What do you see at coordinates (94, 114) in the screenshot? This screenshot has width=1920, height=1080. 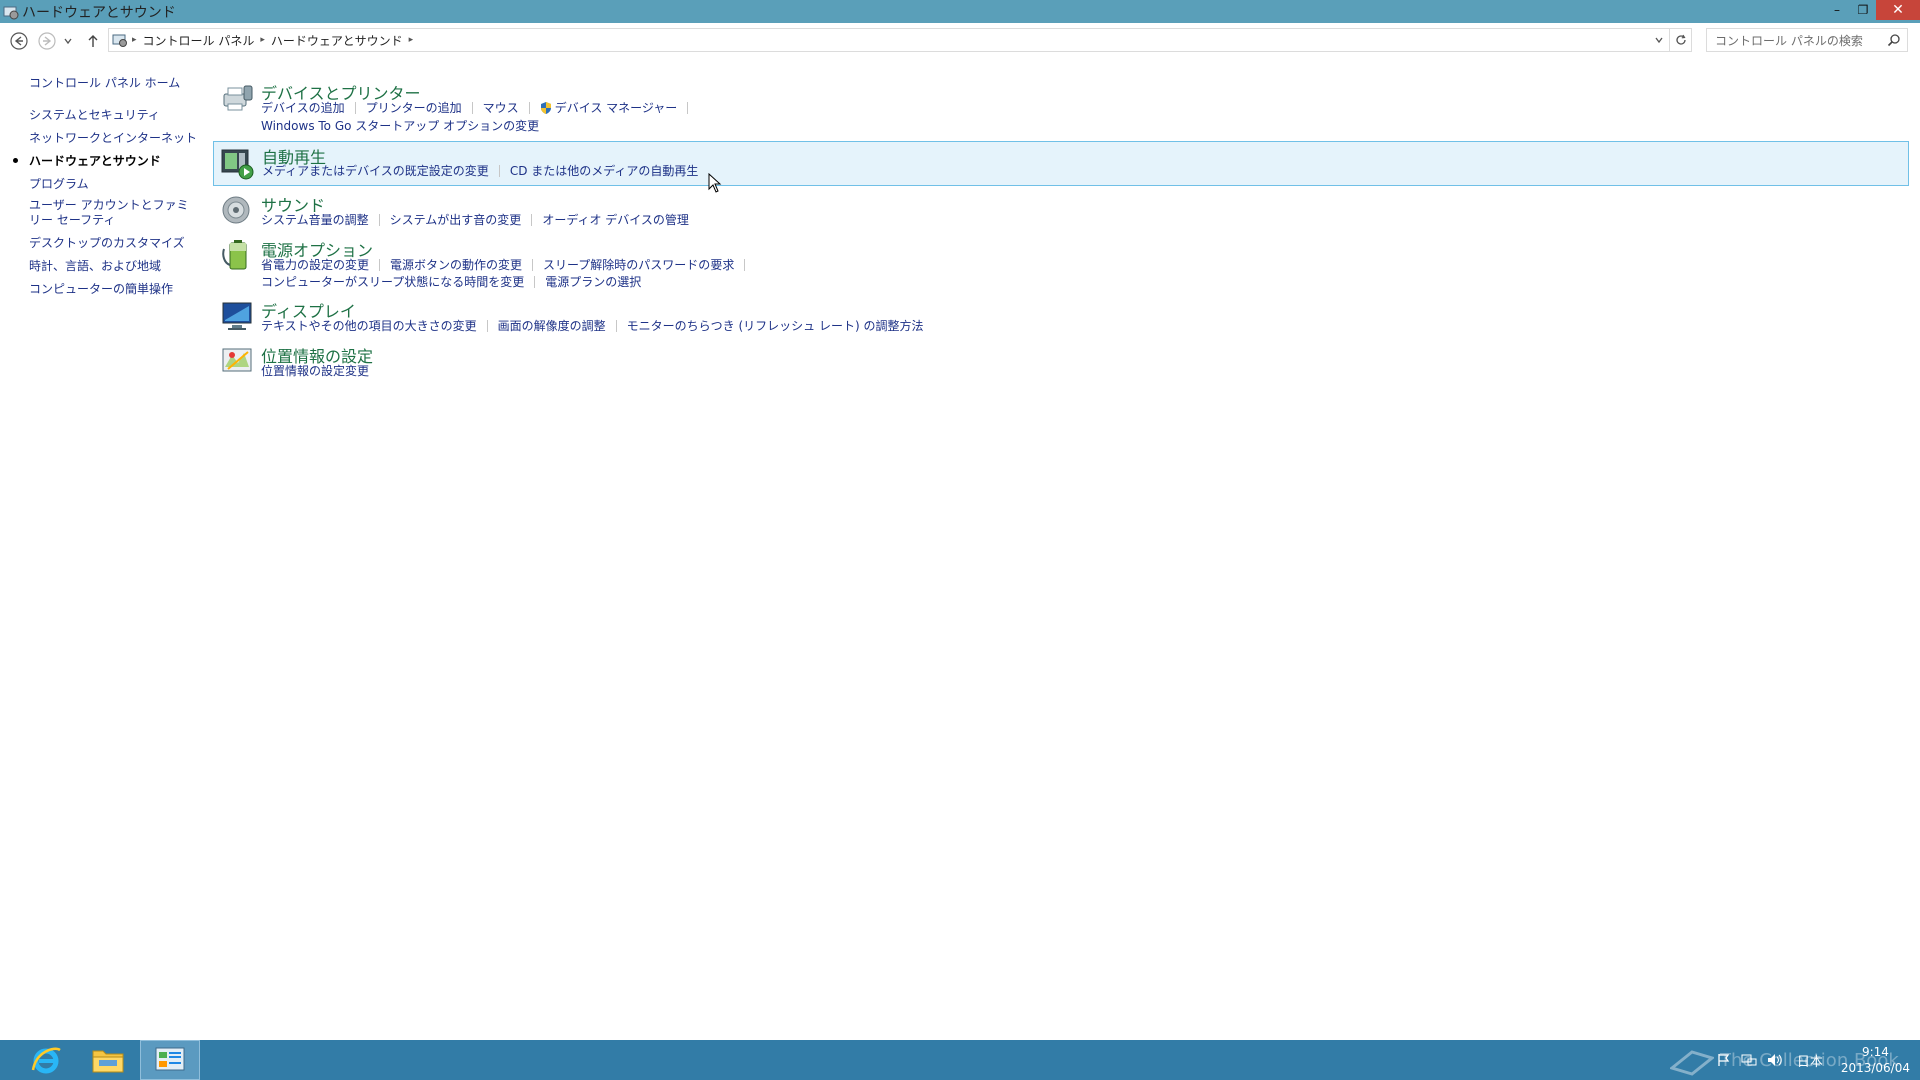 I see `sidebar-item-system-security: システムとセキュリティ` at bounding box center [94, 114].